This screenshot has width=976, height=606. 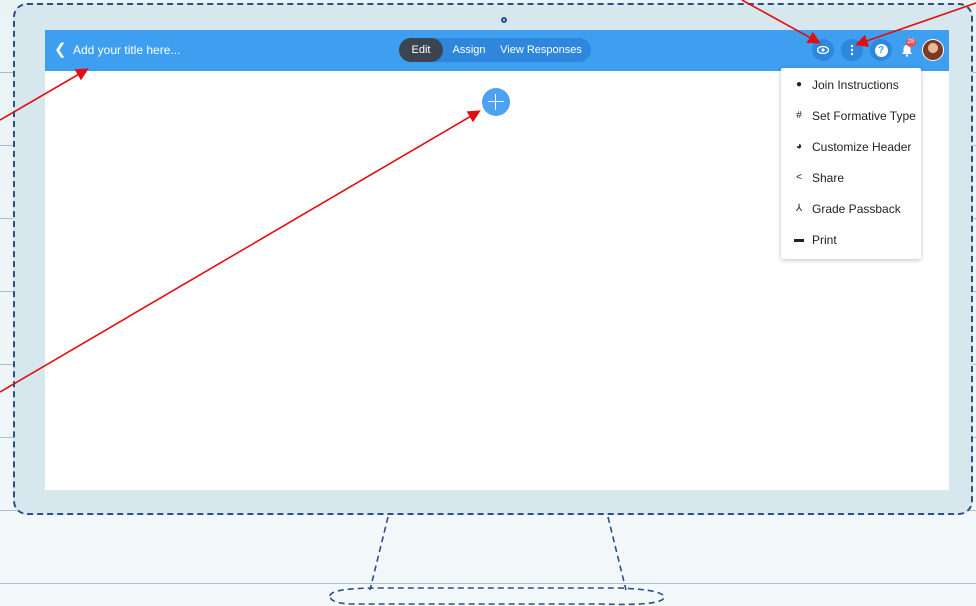 What do you see at coordinates (915, 24) in the screenshot?
I see `arrow-to-more` at bounding box center [915, 24].